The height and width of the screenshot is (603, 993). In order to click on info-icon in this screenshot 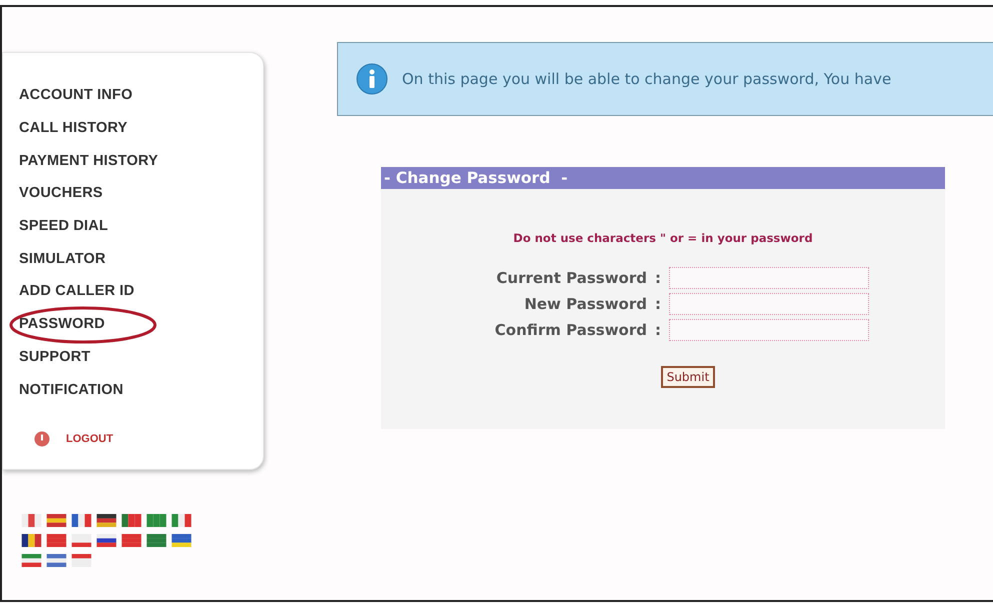, I will do `click(372, 79)`.